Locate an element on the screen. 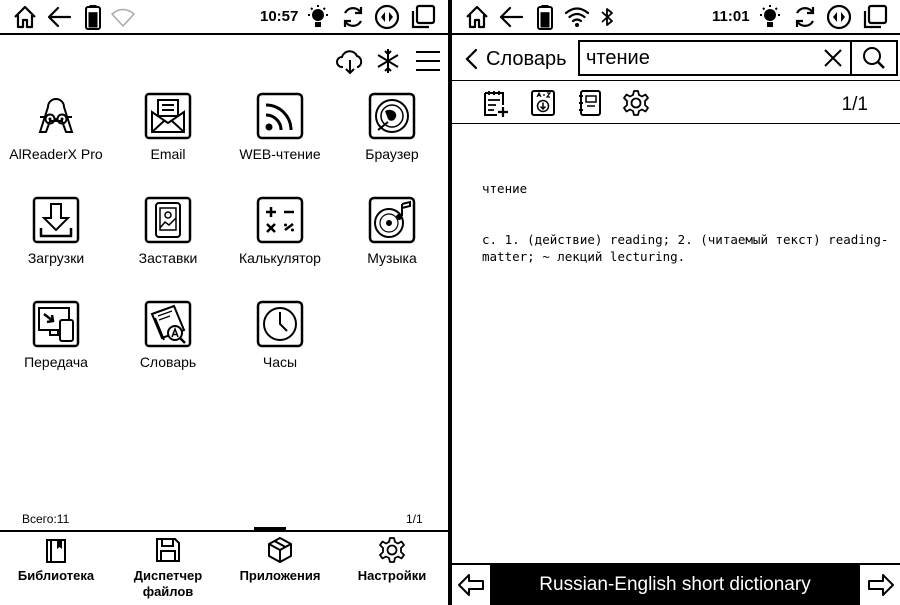 This screenshot has height=605, width=900. app-label: Калькулятор is located at coordinates (280, 258).